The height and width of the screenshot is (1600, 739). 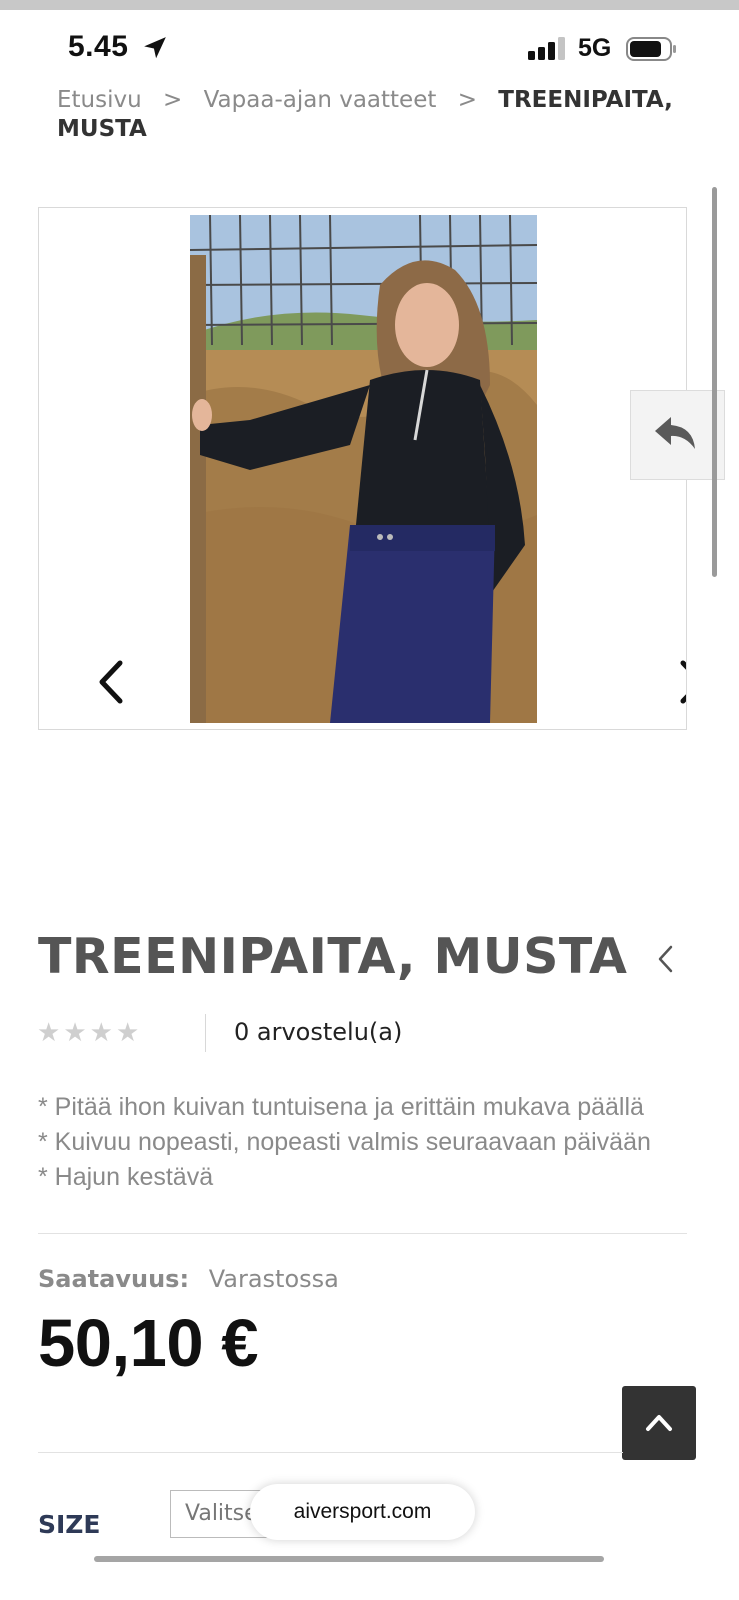 What do you see at coordinates (362, 1512) in the screenshot?
I see `browser-url-bar: aiversport.com` at bounding box center [362, 1512].